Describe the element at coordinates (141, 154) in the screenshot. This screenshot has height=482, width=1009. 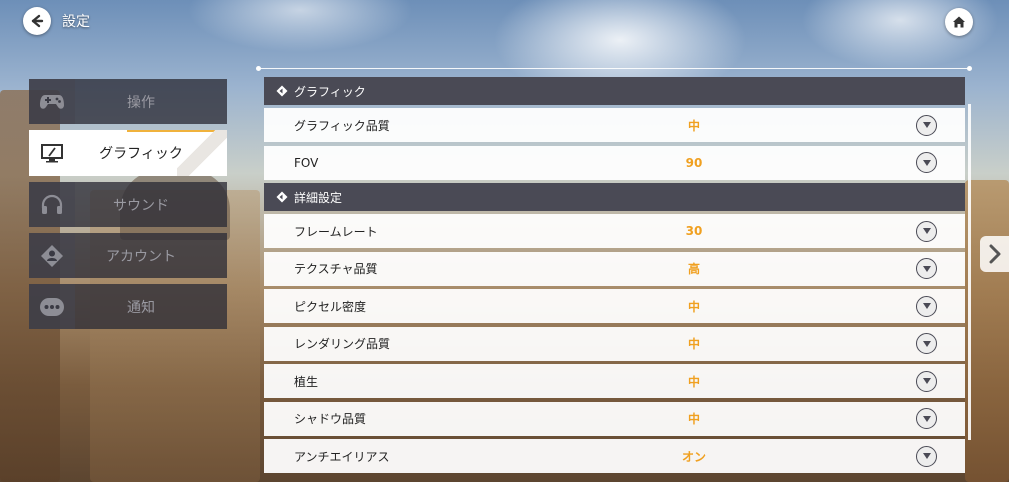
I see `sidebar-item-label: グラフィック` at that location.